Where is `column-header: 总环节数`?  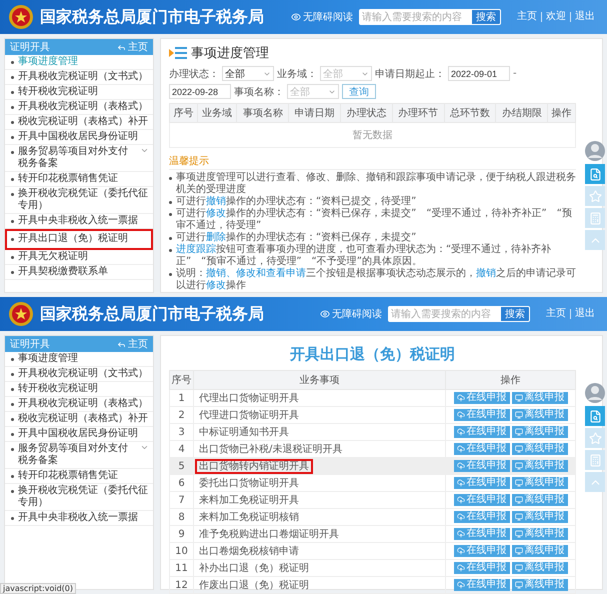 column-header: 总环节数 is located at coordinates (470, 113).